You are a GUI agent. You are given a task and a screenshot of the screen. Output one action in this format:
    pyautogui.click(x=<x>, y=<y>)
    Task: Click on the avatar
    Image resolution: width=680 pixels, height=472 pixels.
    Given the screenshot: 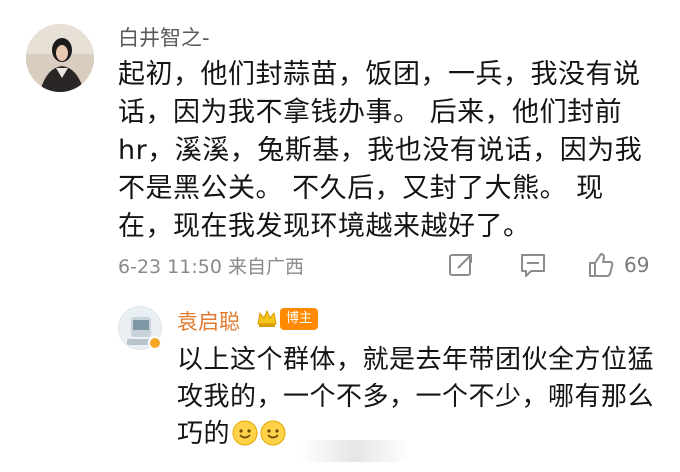 What is the action you would take?
    pyautogui.click(x=60, y=58)
    